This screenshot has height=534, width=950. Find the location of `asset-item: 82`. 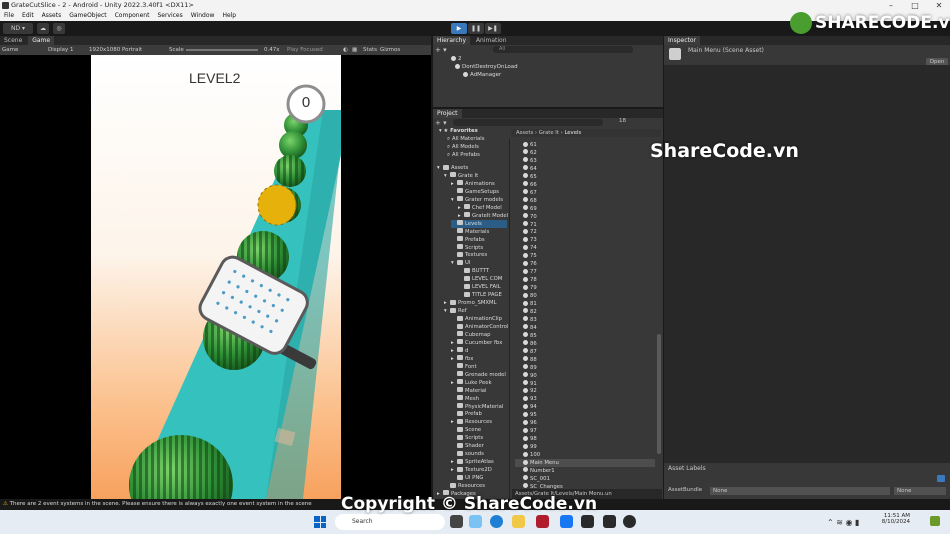

asset-item: 82 is located at coordinates (530, 312).